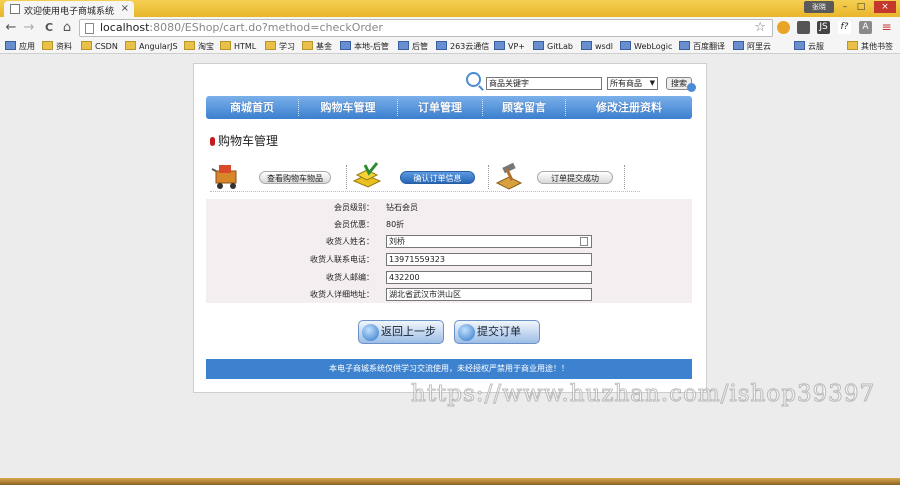 The image size is (900, 485). What do you see at coordinates (29, 28) in the screenshot?
I see `forward-icon: →` at bounding box center [29, 28].